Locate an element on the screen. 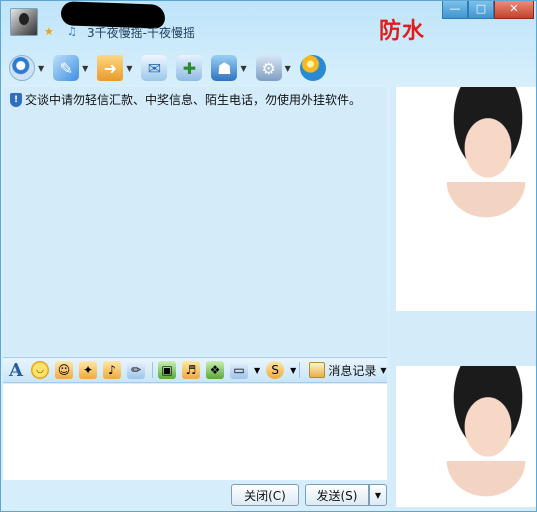 Image resolution: width=537 pixels, height=512 pixels. security-notice: ! 交谈中请勿轻信汇款、中奖信息、陌生电话，勿使用外挂软件。 is located at coordinates (185, 99).